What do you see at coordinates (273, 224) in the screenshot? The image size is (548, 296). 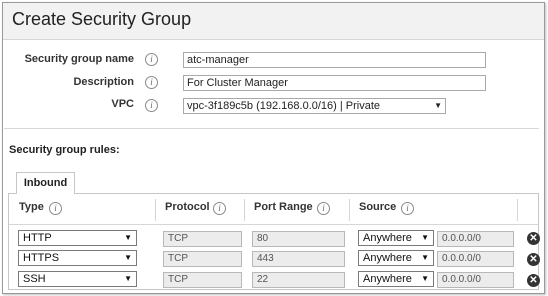 I see `table-header-rule` at bounding box center [273, 224].